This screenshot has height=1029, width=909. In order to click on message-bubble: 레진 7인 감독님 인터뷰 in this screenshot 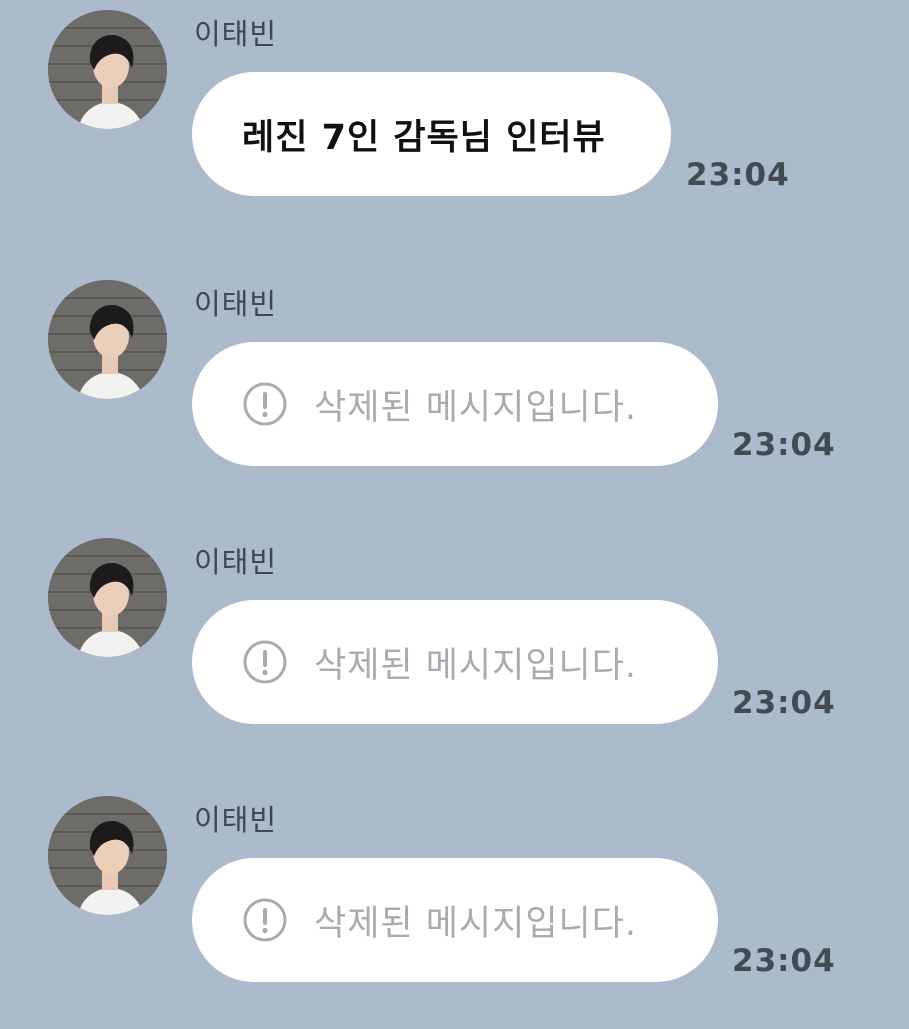, I will do `click(431, 134)`.